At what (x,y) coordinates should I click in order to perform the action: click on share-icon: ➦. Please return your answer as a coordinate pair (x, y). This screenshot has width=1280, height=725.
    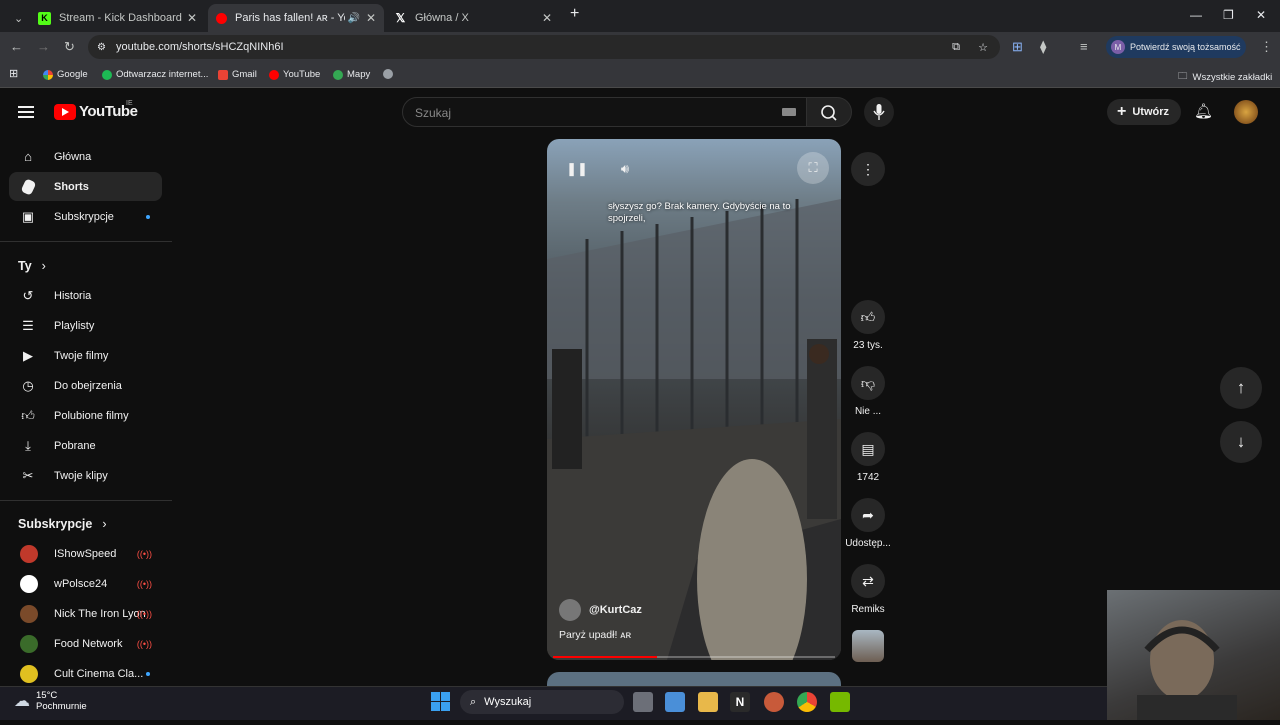
    Looking at the image, I should click on (868, 515).